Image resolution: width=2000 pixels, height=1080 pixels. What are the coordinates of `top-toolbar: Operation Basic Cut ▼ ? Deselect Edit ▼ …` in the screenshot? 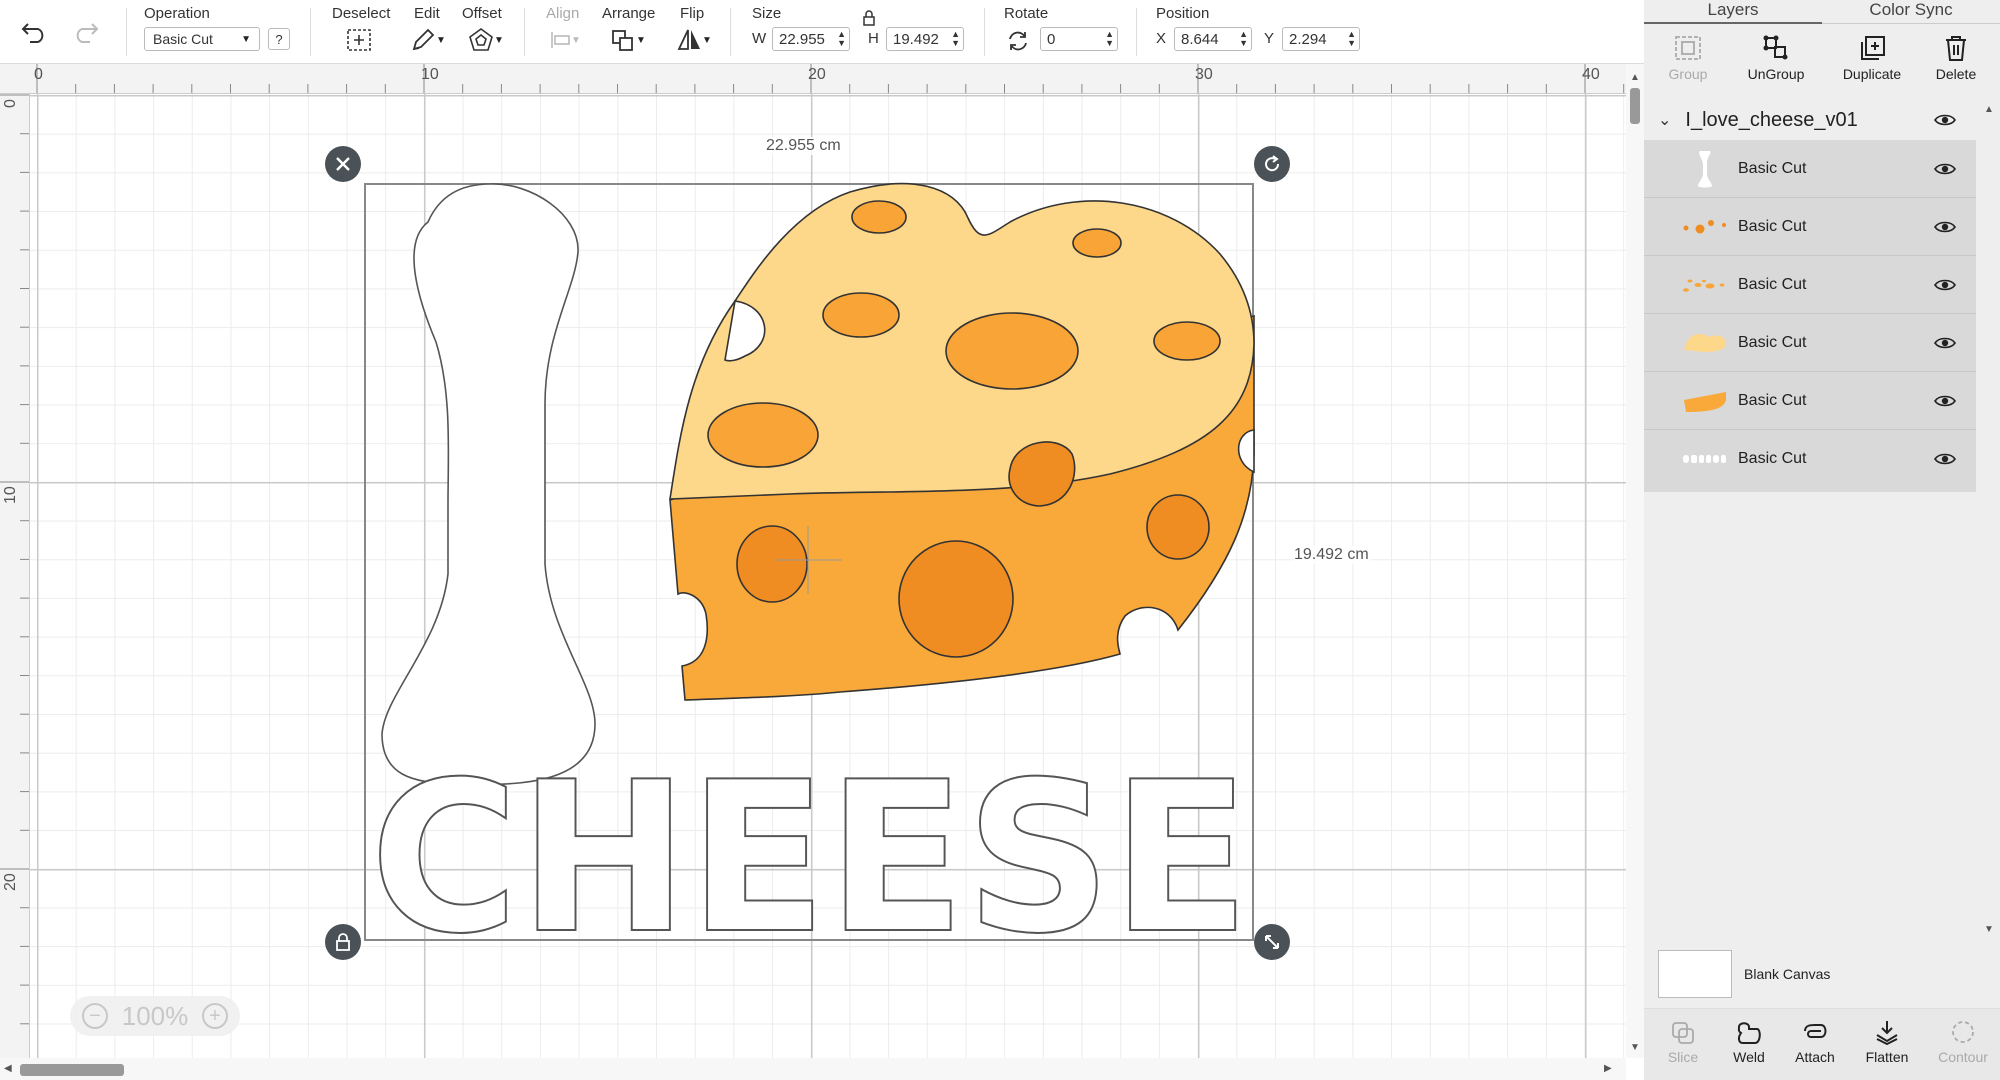 It's located at (822, 32).